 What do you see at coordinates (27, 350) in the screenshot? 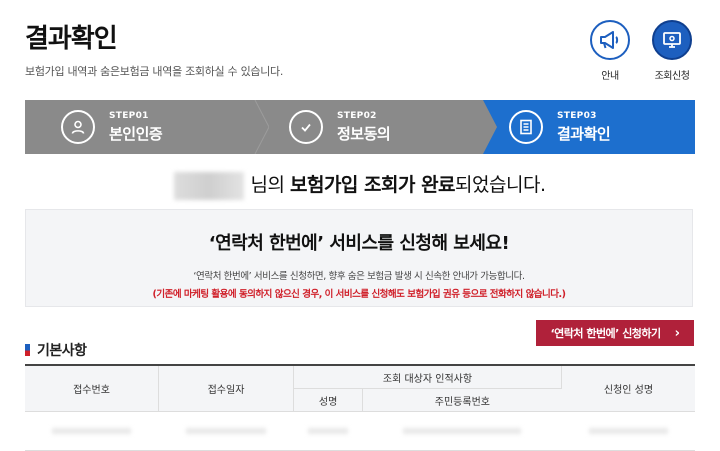
I see `section-marker-icon` at bounding box center [27, 350].